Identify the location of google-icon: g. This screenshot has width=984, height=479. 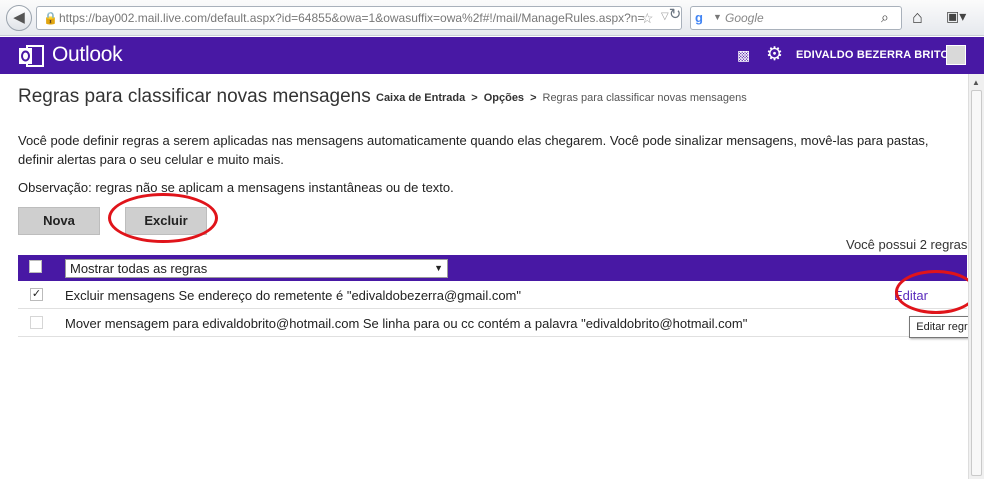
(703, 18).